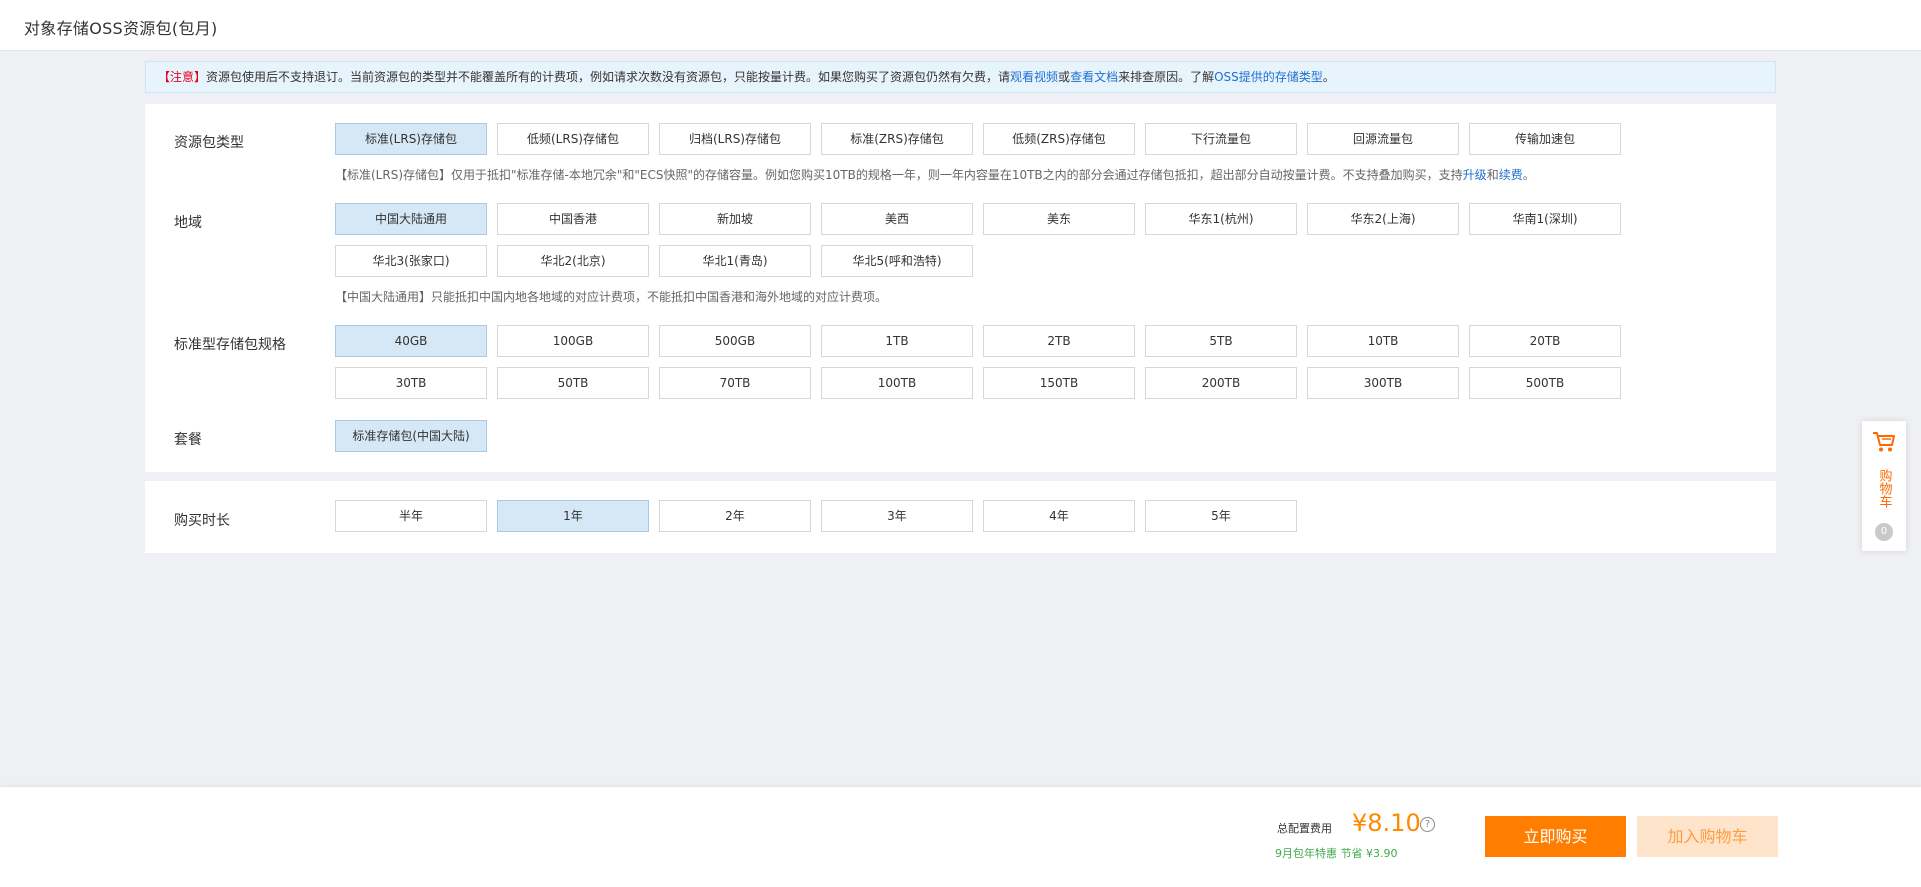 The height and width of the screenshot is (887, 1921). What do you see at coordinates (1492, 175) in the screenshot?
I see `hint-and: 和` at bounding box center [1492, 175].